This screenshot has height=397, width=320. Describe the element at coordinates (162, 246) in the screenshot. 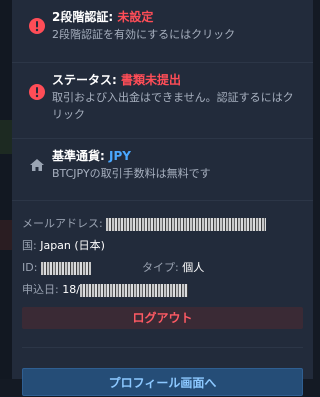

I see `country-row: 国: Japan (日本)` at that location.